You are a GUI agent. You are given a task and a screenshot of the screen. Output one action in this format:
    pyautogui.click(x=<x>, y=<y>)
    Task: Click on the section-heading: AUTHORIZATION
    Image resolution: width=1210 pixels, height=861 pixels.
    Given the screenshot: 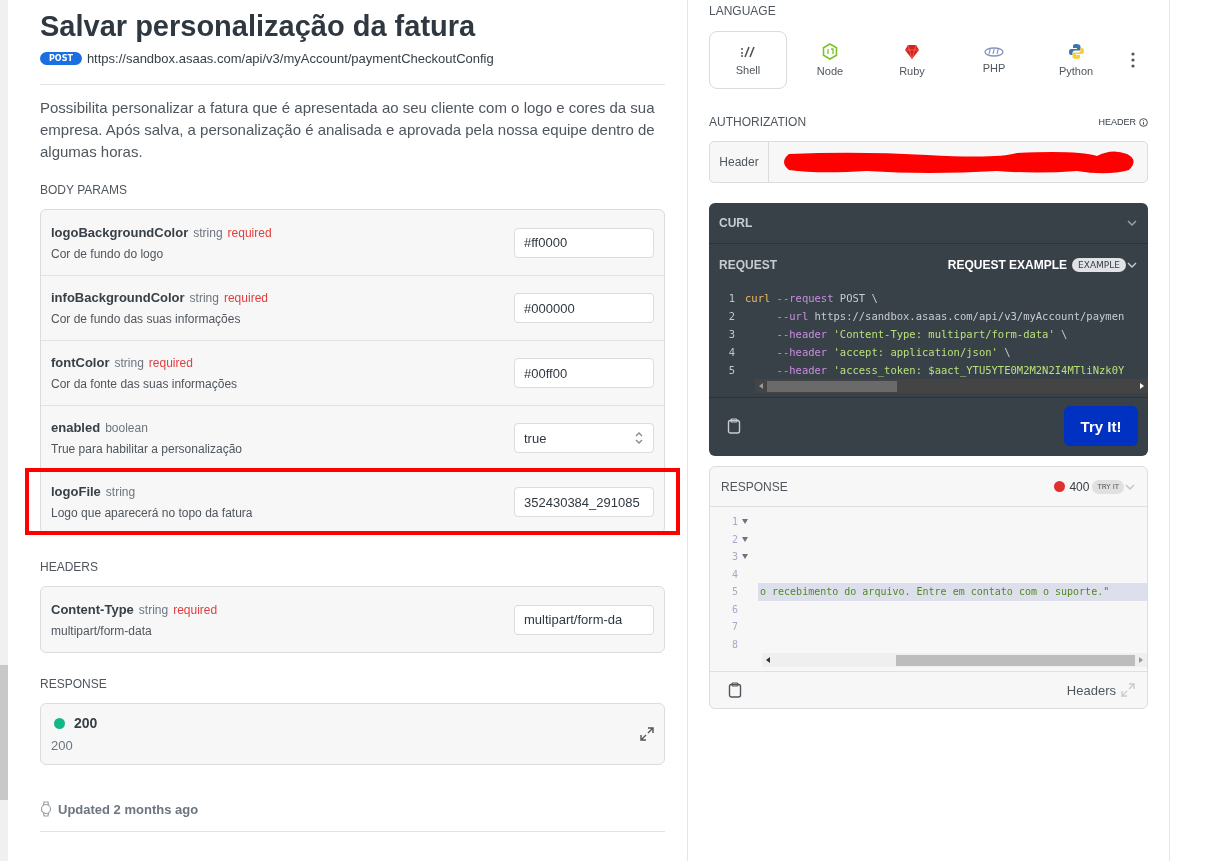 What is the action you would take?
    pyautogui.click(x=758, y=122)
    